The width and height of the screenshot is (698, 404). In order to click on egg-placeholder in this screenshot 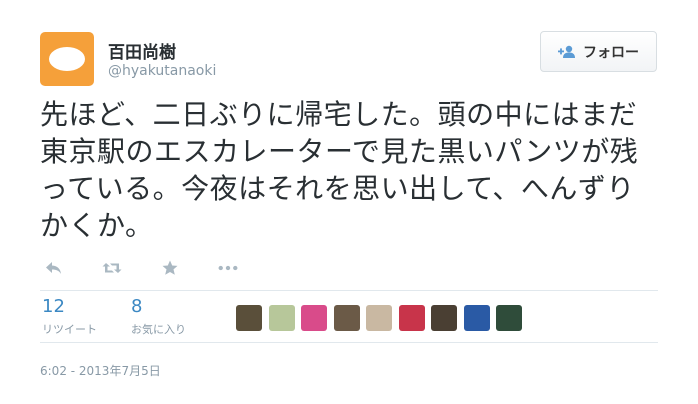, I will do `click(67, 59)`.